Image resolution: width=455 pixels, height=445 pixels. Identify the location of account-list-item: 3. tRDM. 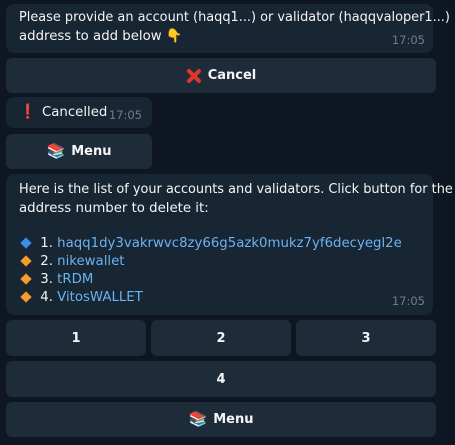
(56, 280).